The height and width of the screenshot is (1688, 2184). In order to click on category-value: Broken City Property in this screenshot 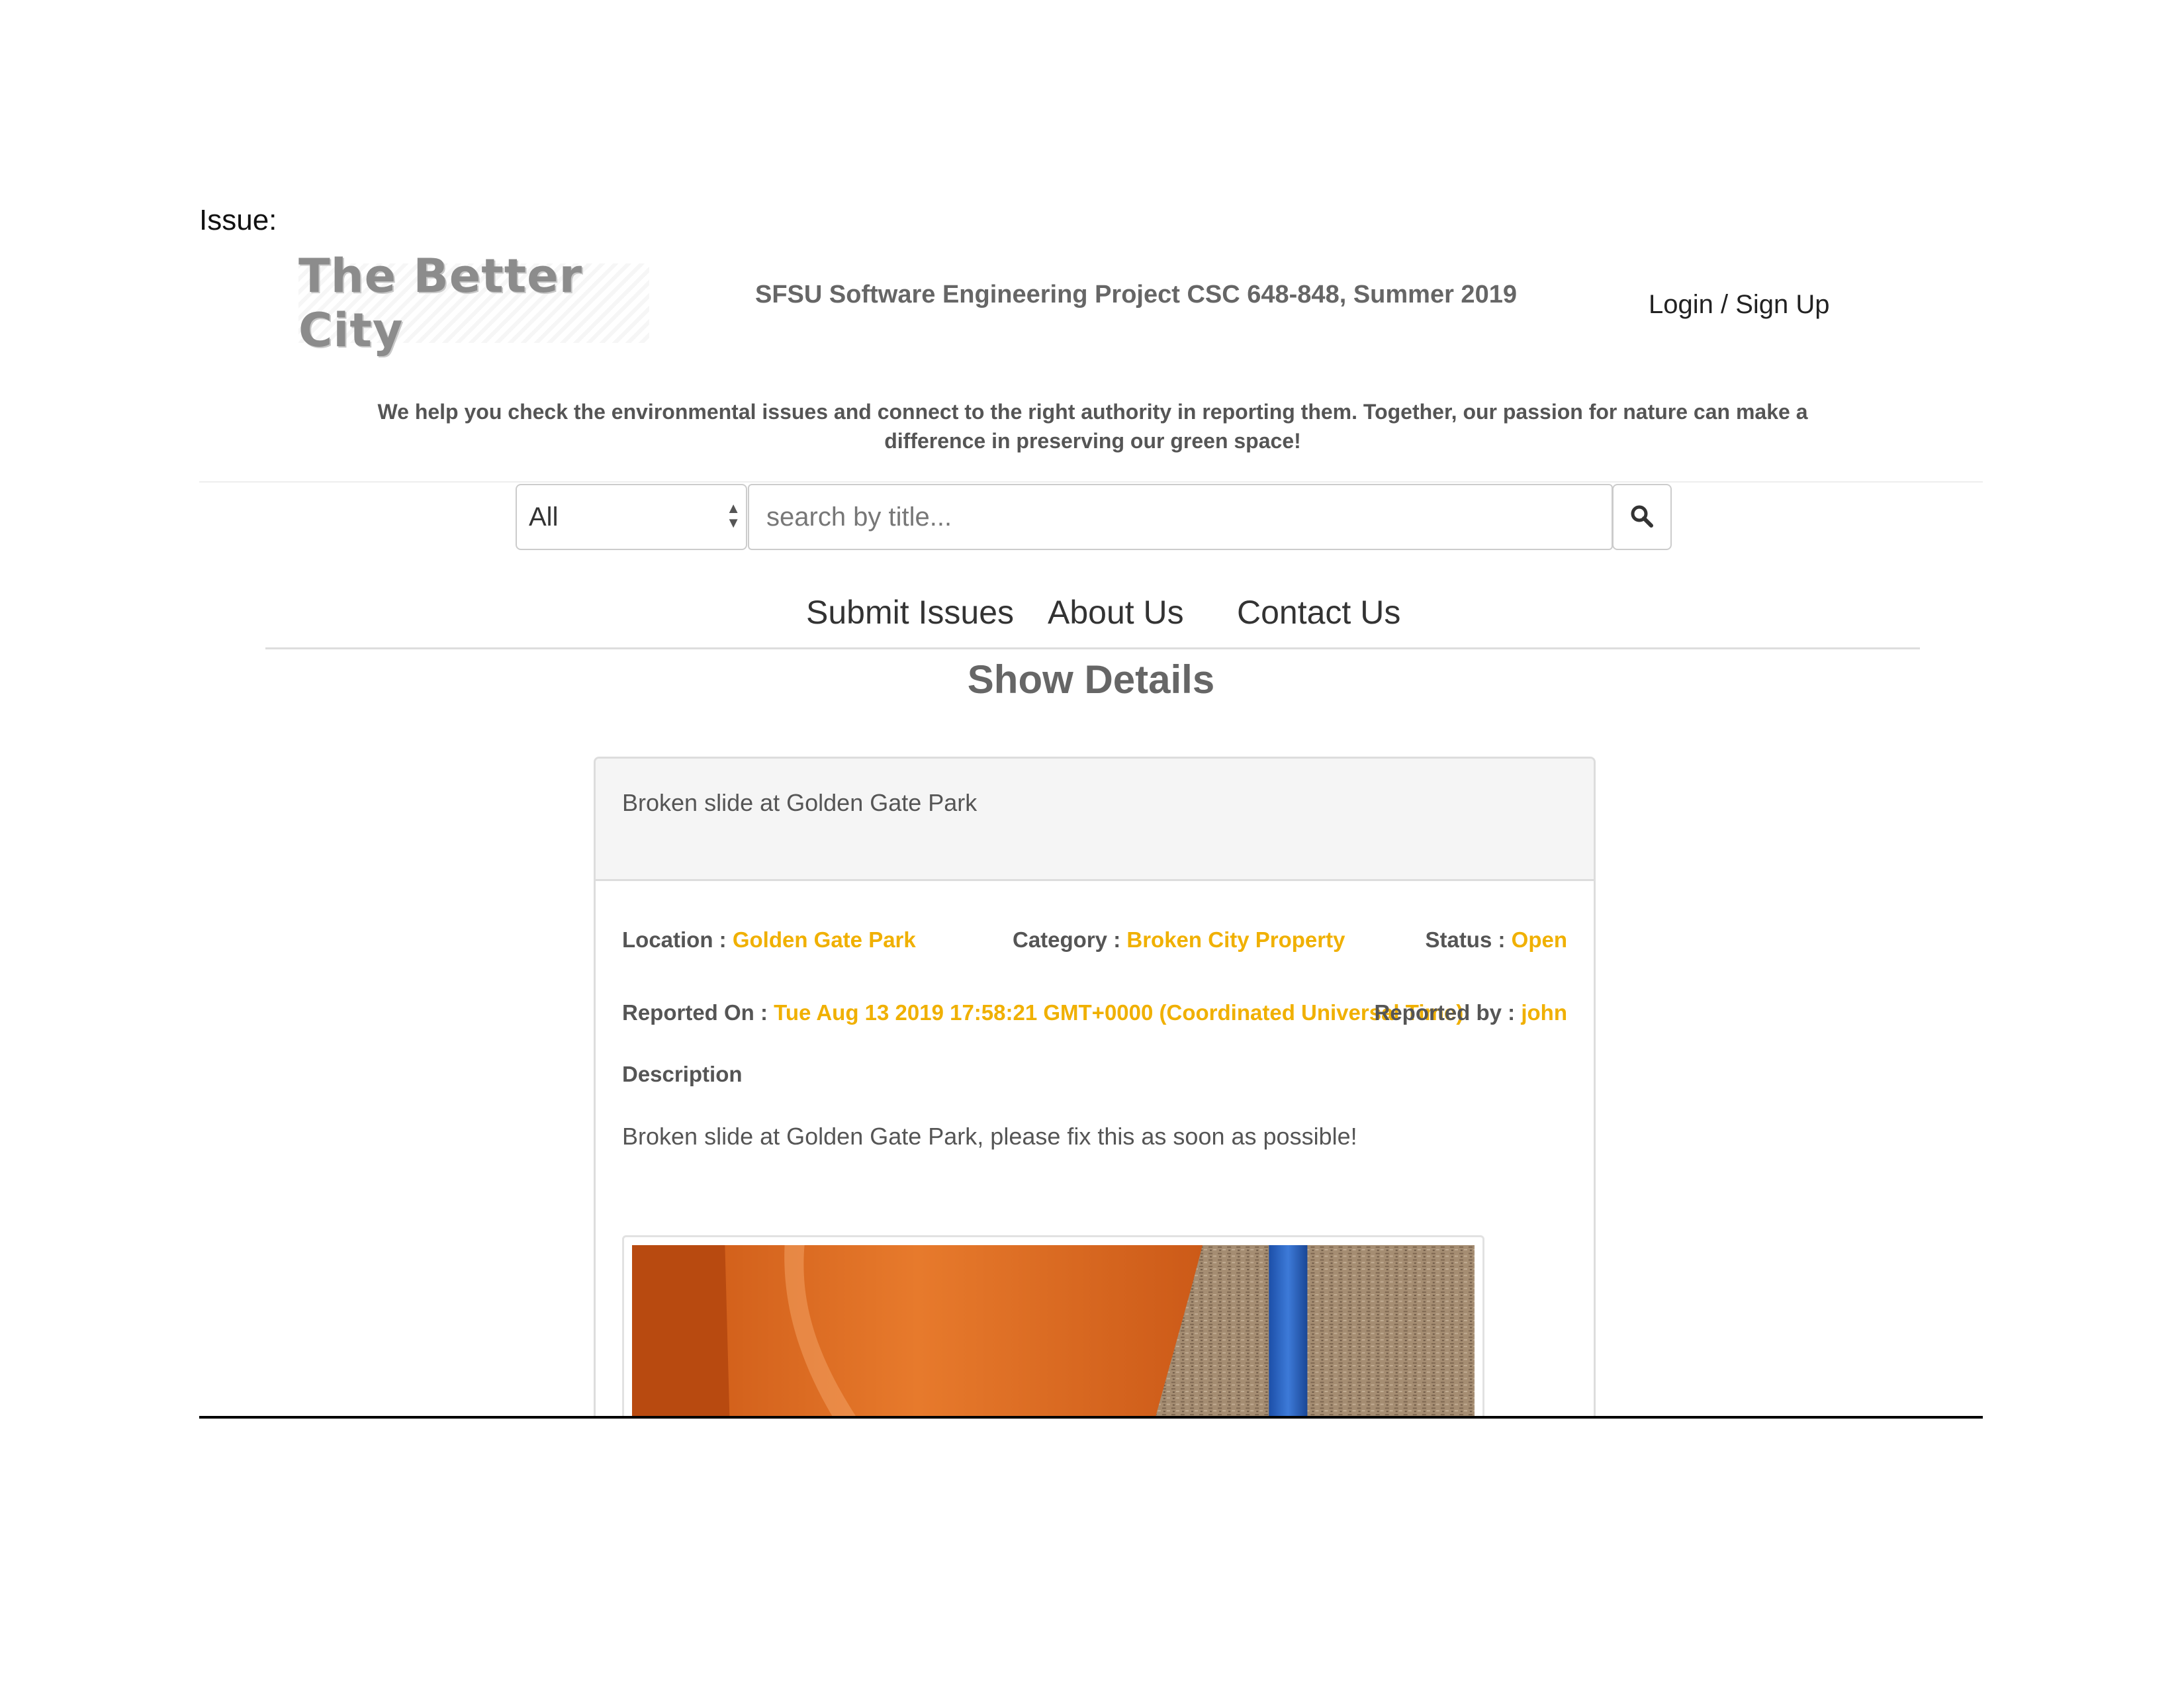, I will do `click(1235, 939)`.